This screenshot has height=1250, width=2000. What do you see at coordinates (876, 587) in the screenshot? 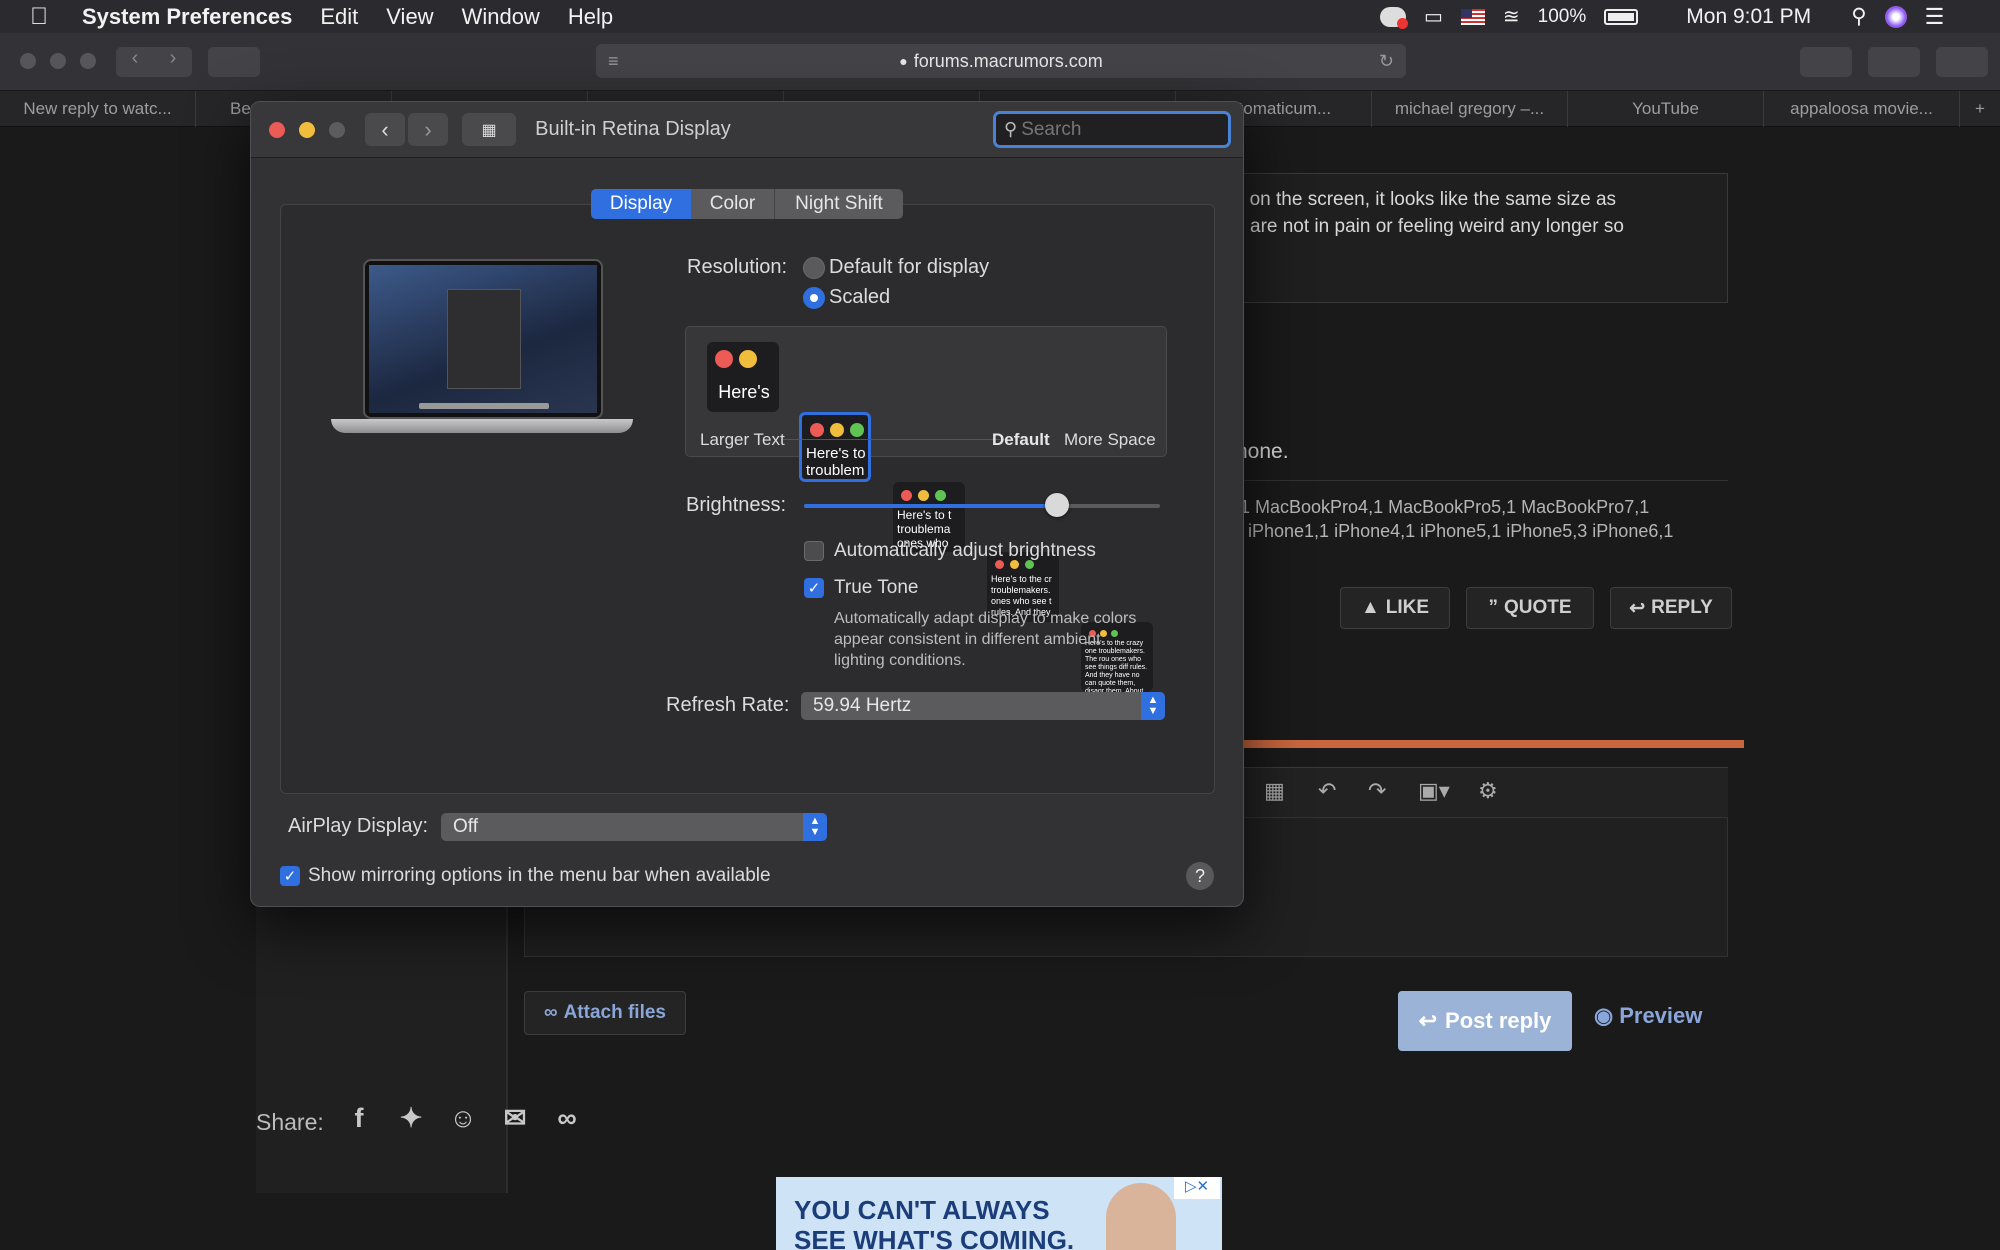
I see `true-tone-label: True Tone` at bounding box center [876, 587].